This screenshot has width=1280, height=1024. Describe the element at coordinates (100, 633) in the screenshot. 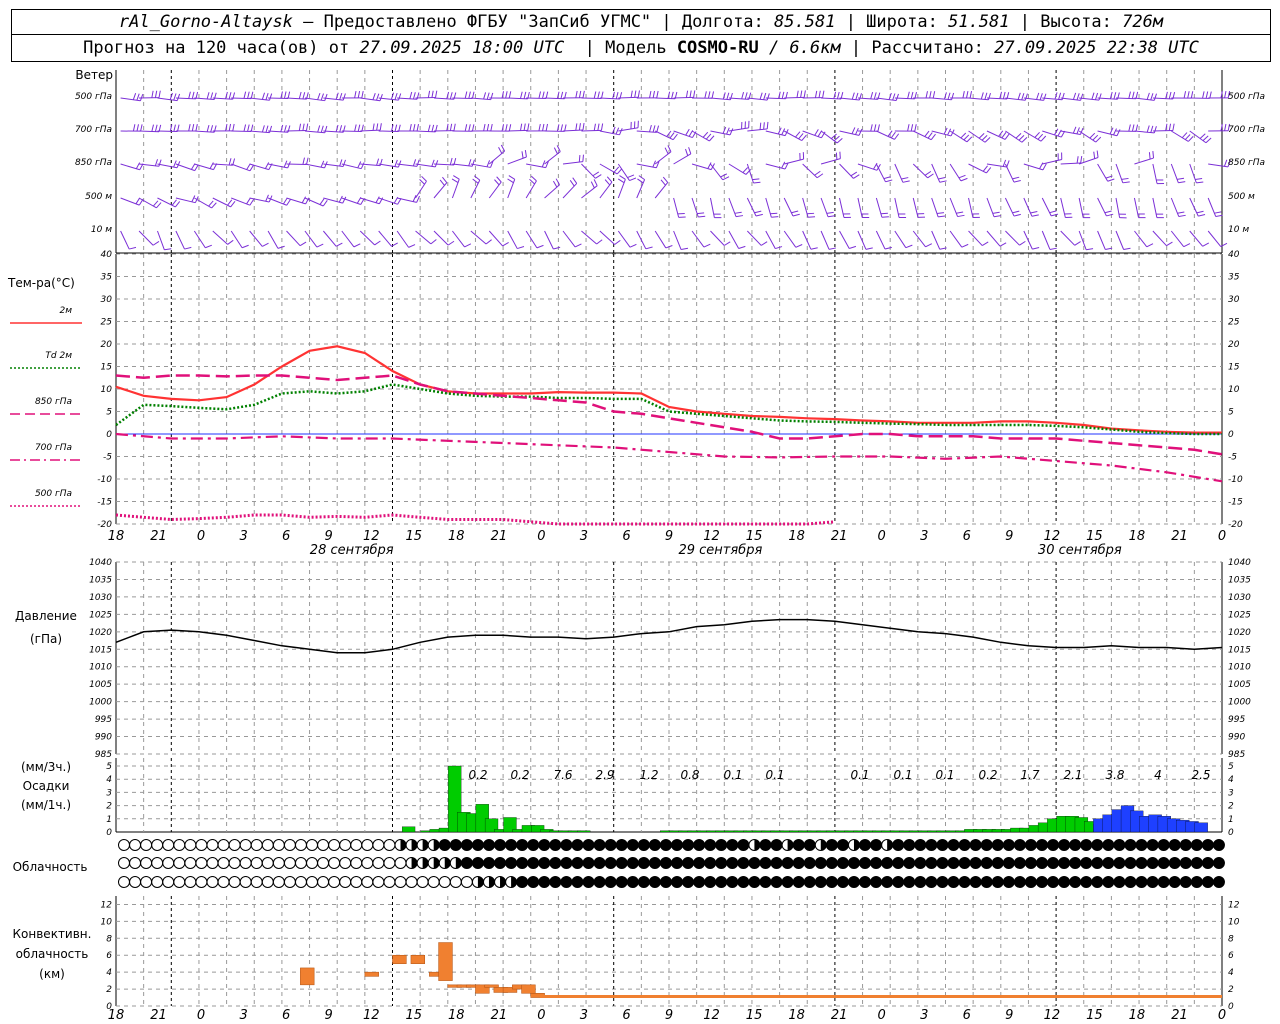

I see `y-tick-left: 1020` at that location.